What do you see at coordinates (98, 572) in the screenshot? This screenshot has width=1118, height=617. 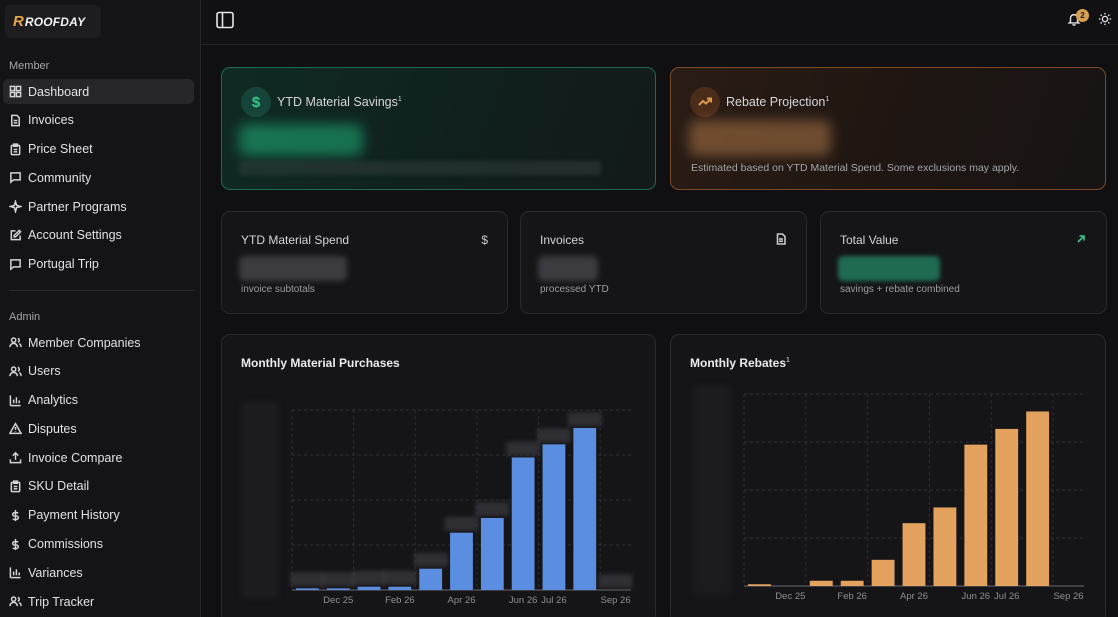 I see `sidebar-item-variances: Variances` at bounding box center [98, 572].